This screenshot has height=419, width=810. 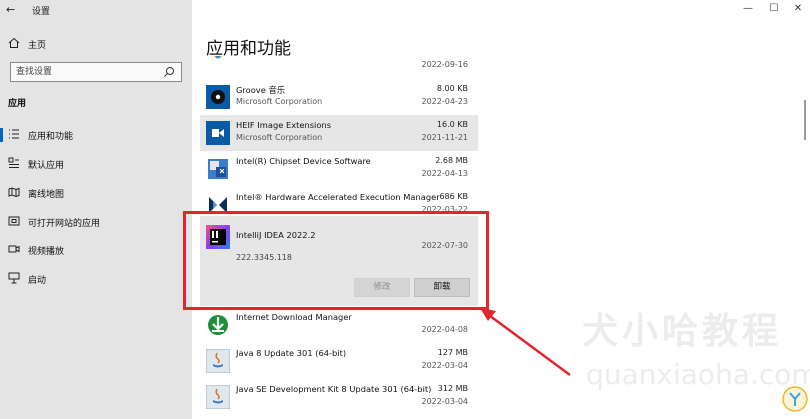 What do you see at coordinates (294, 317) in the screenshot?
I see `app-name: Internet Download Manager` at bounding box center [294, 317].